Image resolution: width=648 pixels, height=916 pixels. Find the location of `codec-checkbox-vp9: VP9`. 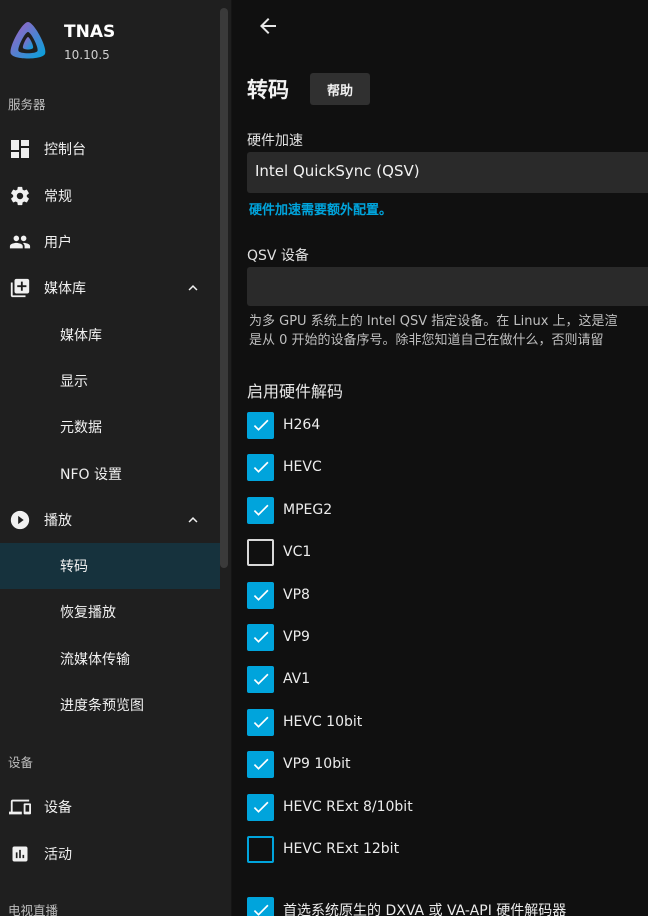

codec-checkbox-vp9: VP9 is located at coordinates (278, 637).